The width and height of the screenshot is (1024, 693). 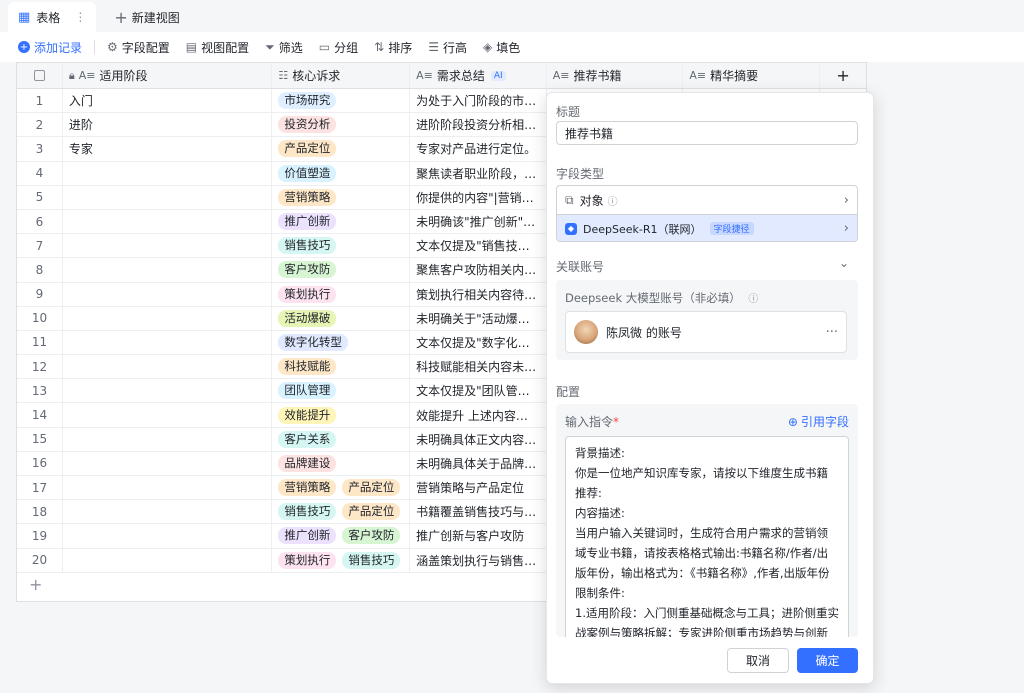 I want to click on cancel-button: 取消, so click(x=758, y=660).